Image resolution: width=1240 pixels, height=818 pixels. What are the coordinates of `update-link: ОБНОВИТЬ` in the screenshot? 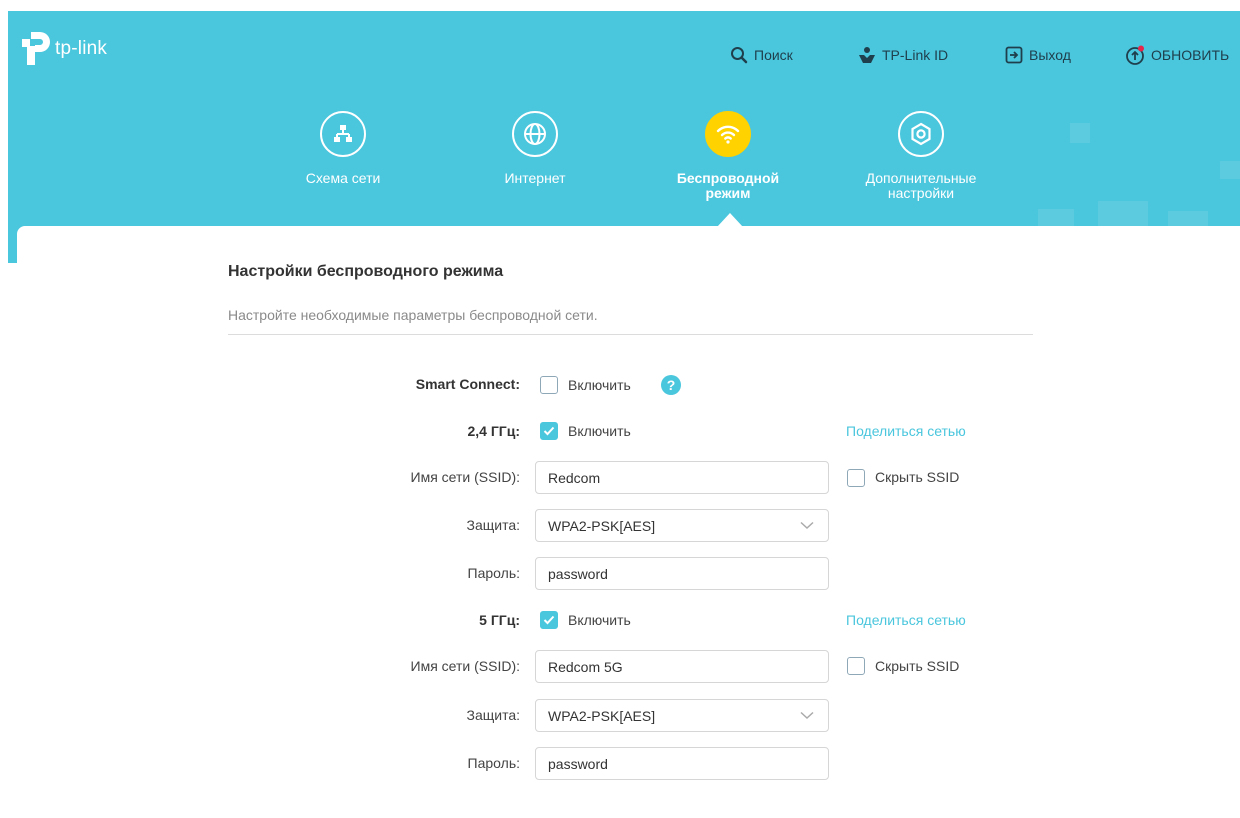 It's located at (1177, 55).